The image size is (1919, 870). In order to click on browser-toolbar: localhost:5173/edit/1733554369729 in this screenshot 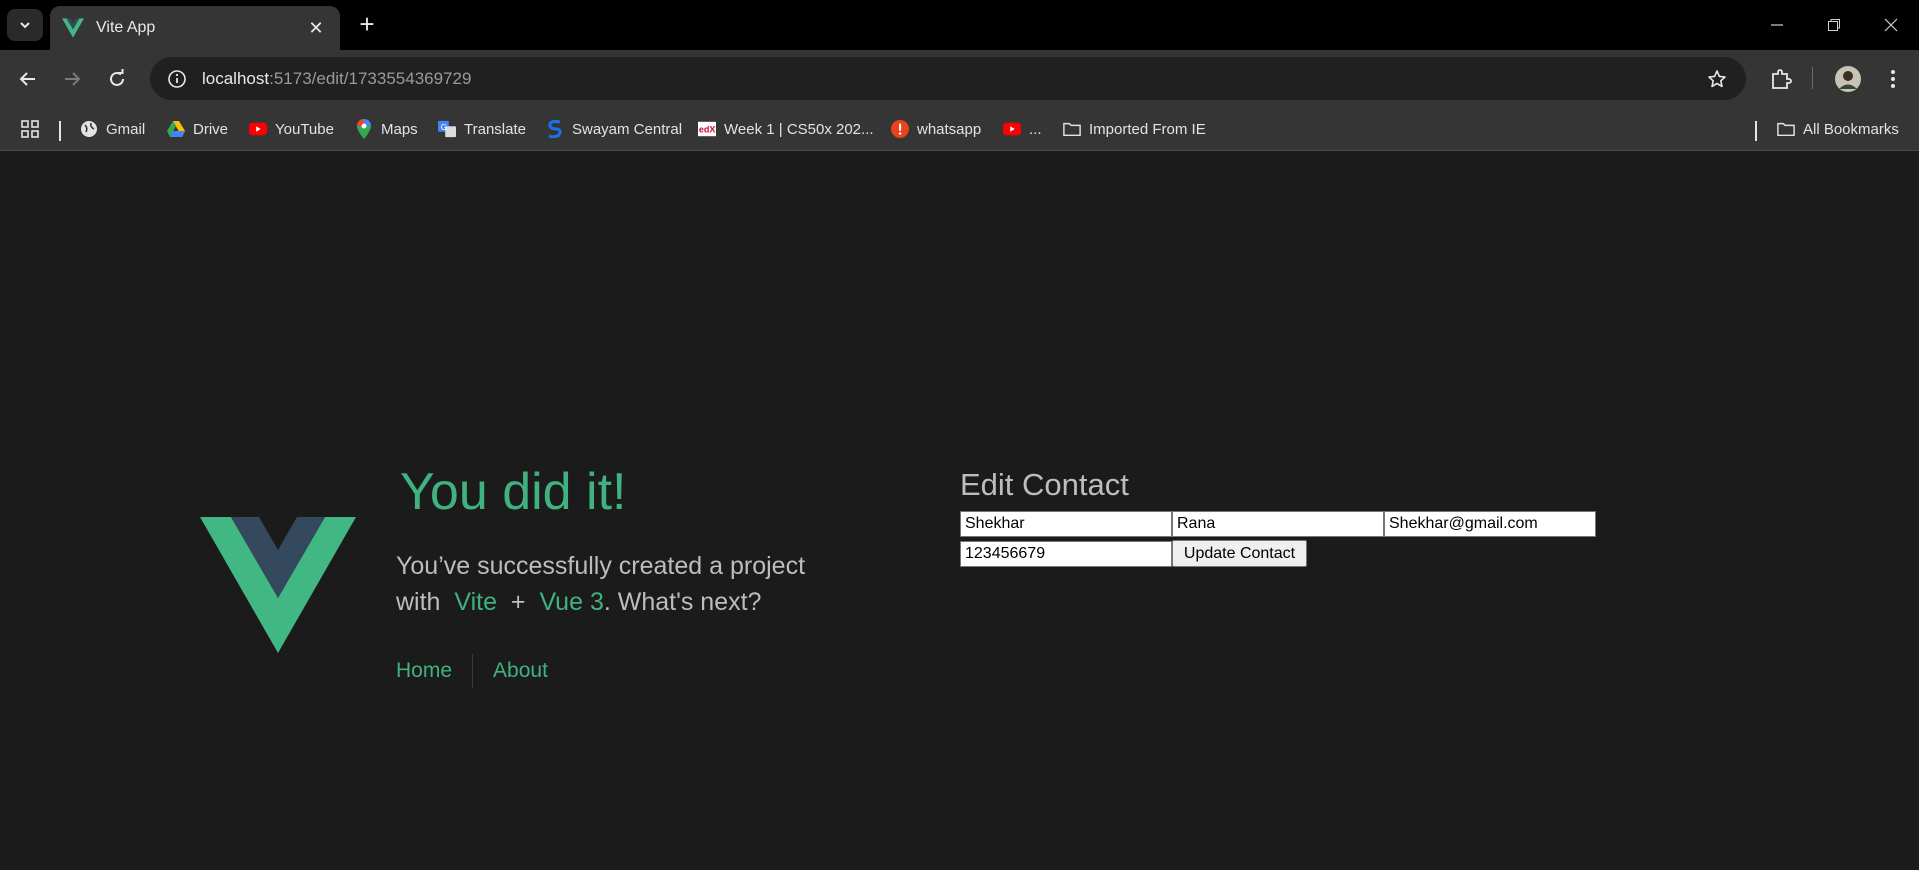, I will do `click(959, 78)`.